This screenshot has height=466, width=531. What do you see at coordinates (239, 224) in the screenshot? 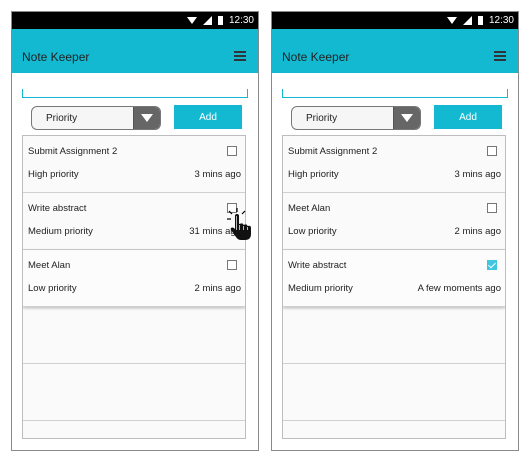
I see `hand-pointer-icon` at bounding box center [239, 224].